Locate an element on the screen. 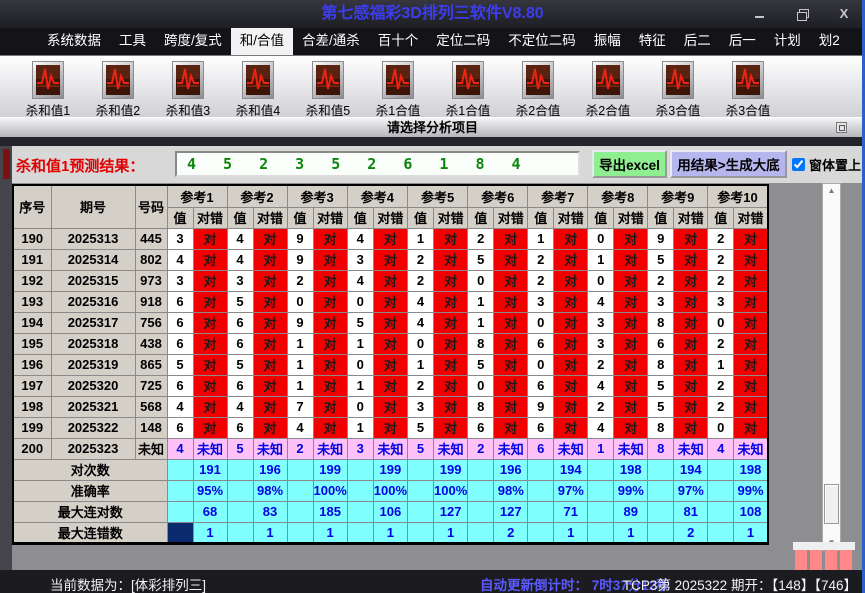 This screenshot has width=865, height=593. period-cell: 2025319 is located at coordinates (93, 364).